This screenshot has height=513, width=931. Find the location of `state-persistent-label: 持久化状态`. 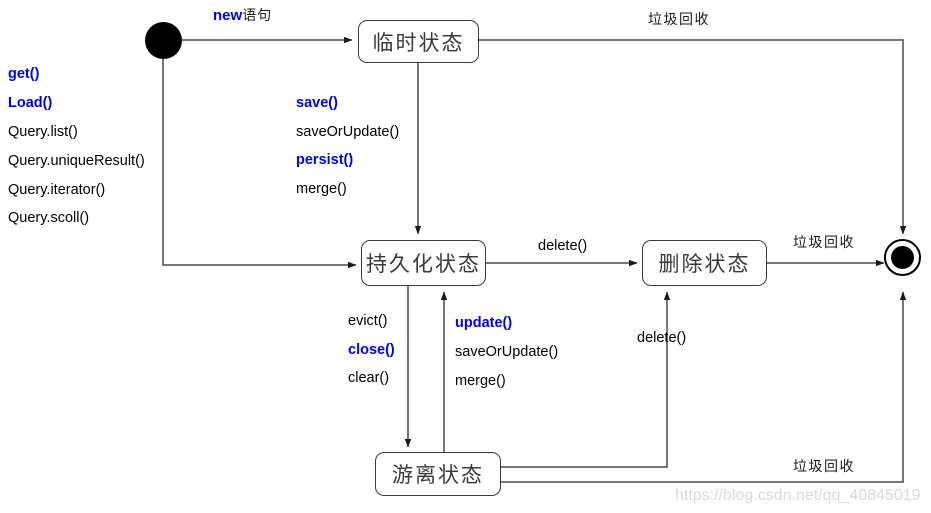

state-persistent-label: 持久化状态 is located at coordinates (423, 264).